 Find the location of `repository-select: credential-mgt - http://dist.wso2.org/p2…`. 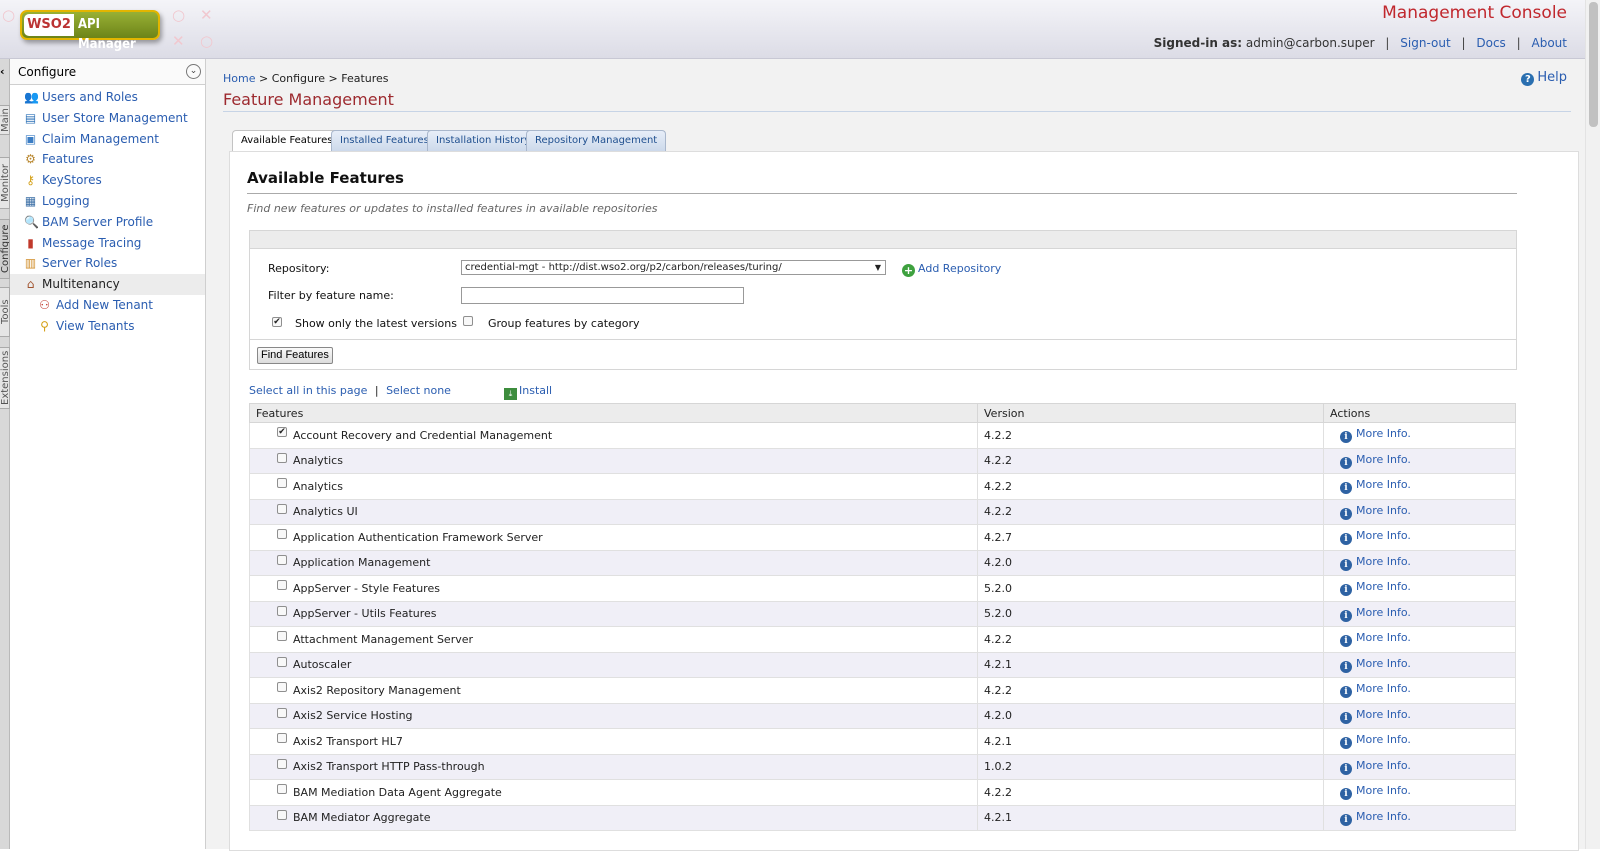

repository-select: credential-mgt - http://dist.wso2.org/p2… is located at coordinates (673, 267).